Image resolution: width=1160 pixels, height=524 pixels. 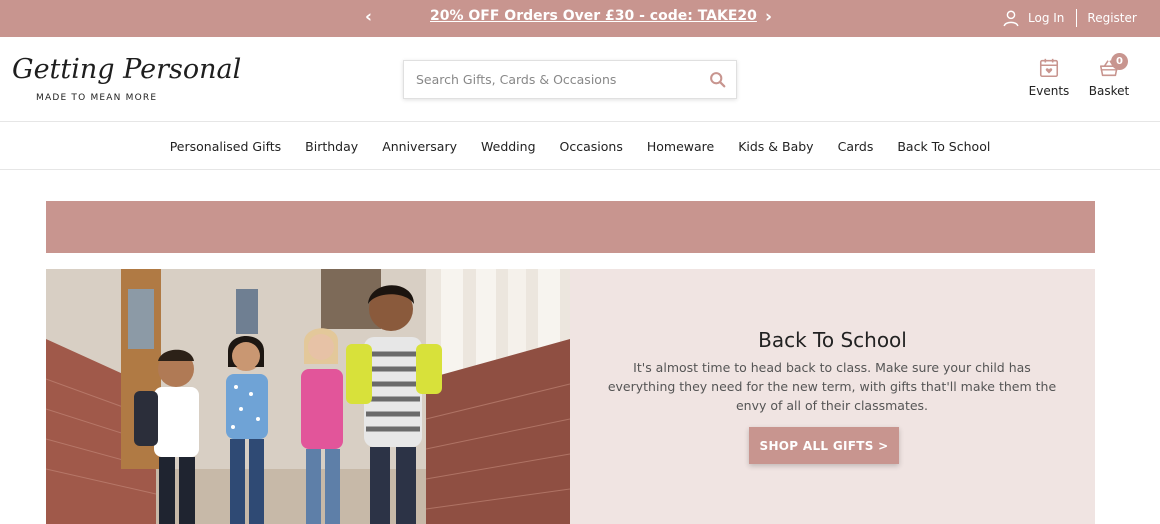 I want to click on promo-banner-strip, so click(x=570, y=227).